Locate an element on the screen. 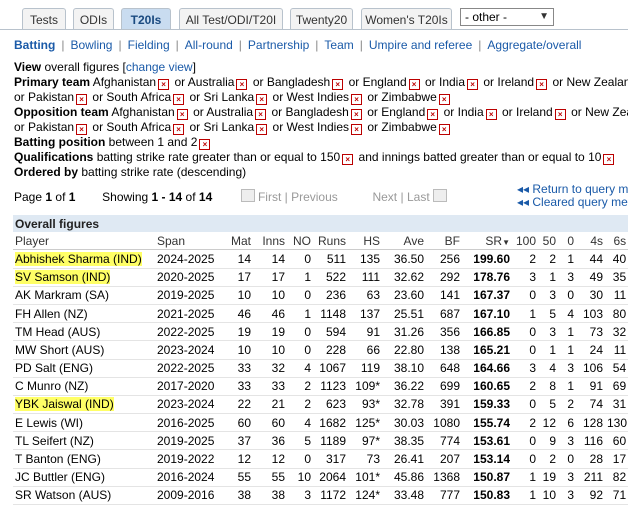 The width and height of the screenshot is (628, 505). stat-cell: 14 is located at coordinates (236, 259).